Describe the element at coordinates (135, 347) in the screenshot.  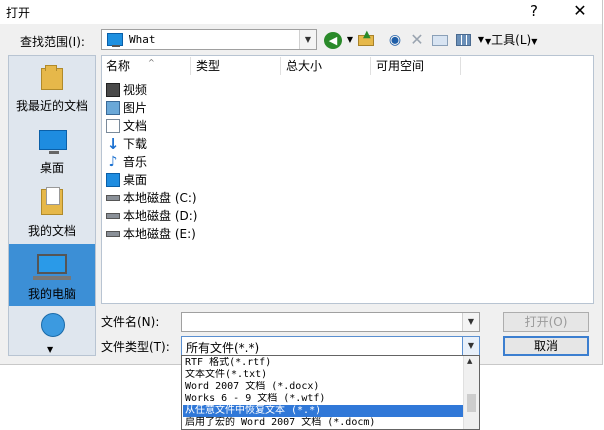
I see `file-type-label: 文件类型(T):` at that location.